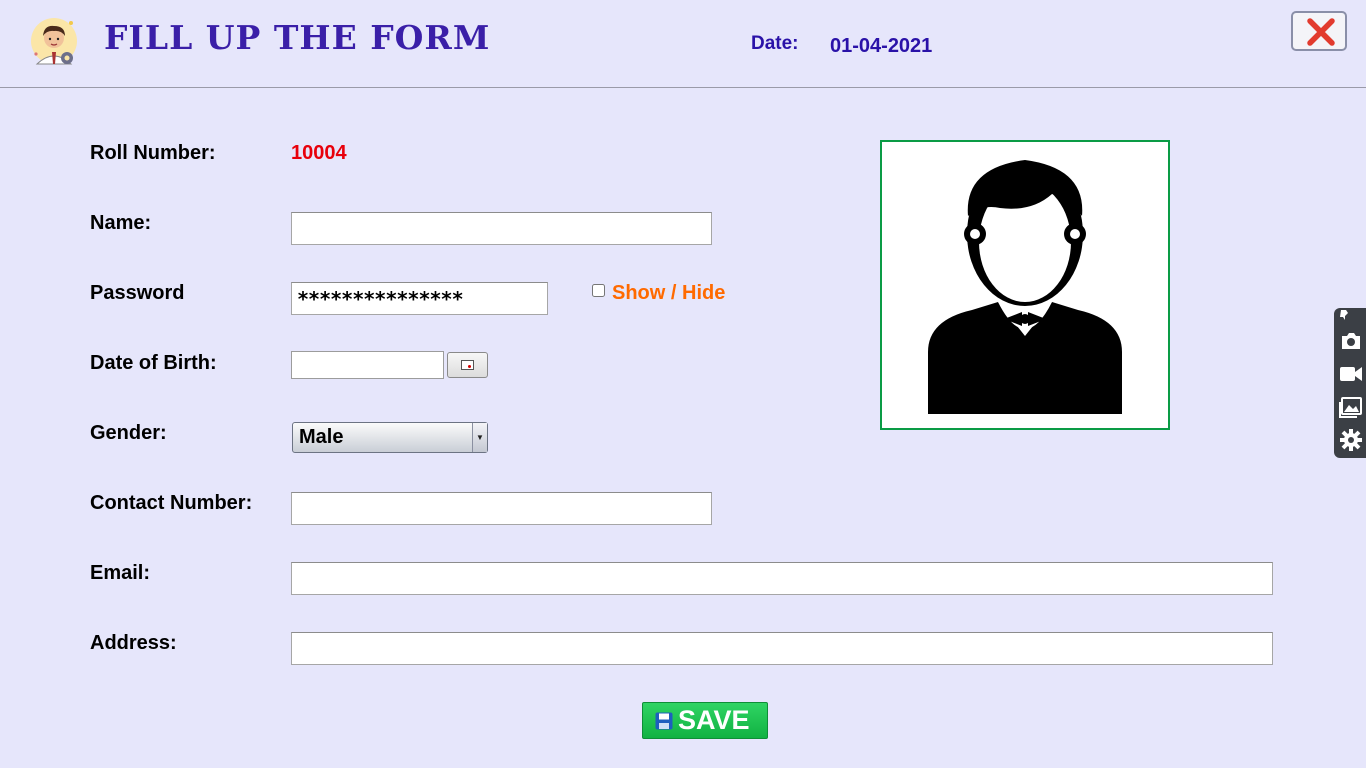 This screenshot has width=1366, height=768. What do you see at coordinates (775, 43) in the screenshot?
I see `date-label: Date:` at bounding box center [775, 43].